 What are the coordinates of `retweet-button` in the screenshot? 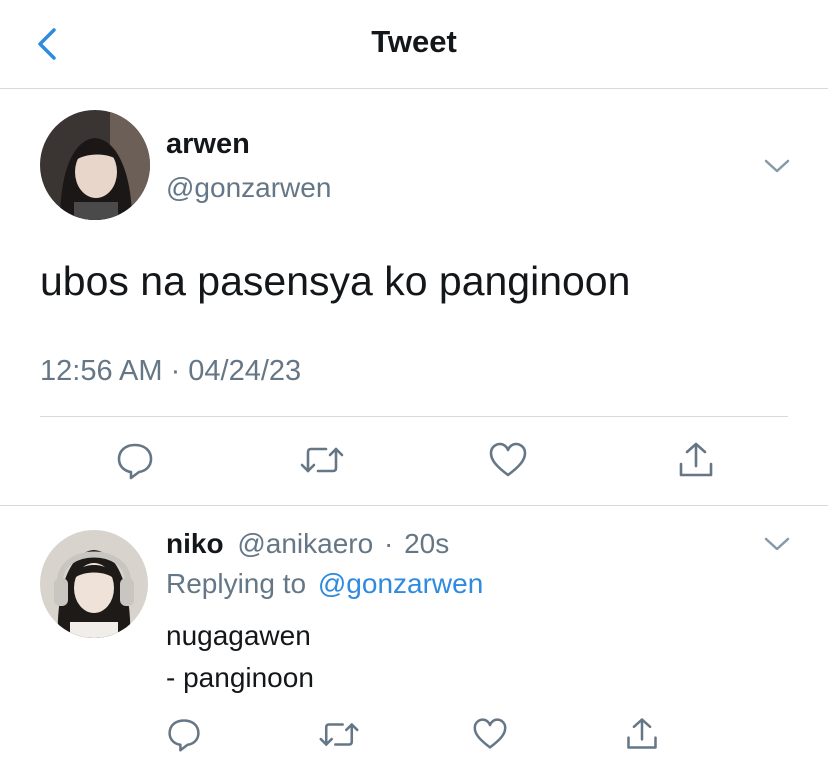 It's located at (322, 460).